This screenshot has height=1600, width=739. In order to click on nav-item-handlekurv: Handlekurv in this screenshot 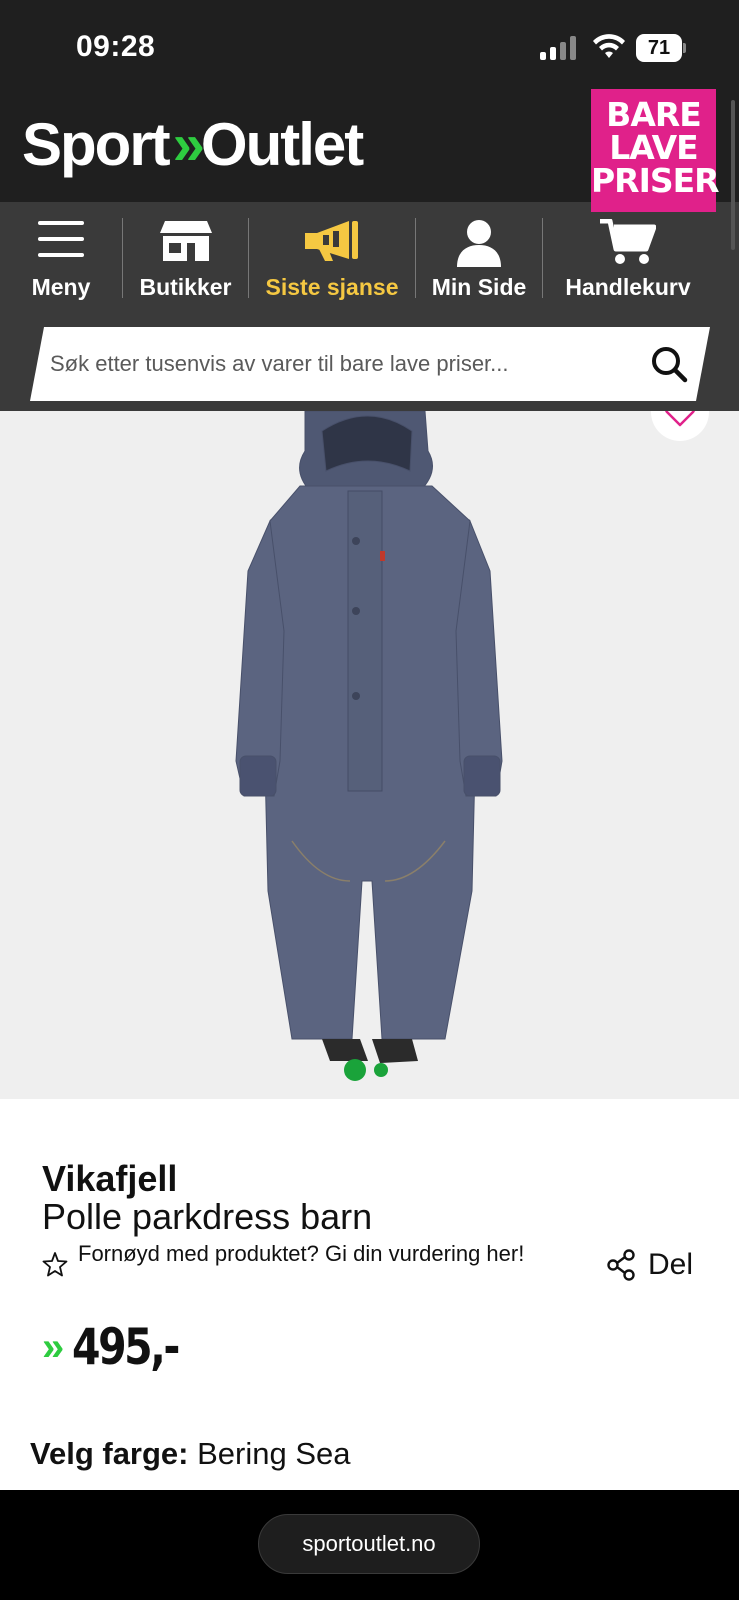, I will do `click(628, 258)`.